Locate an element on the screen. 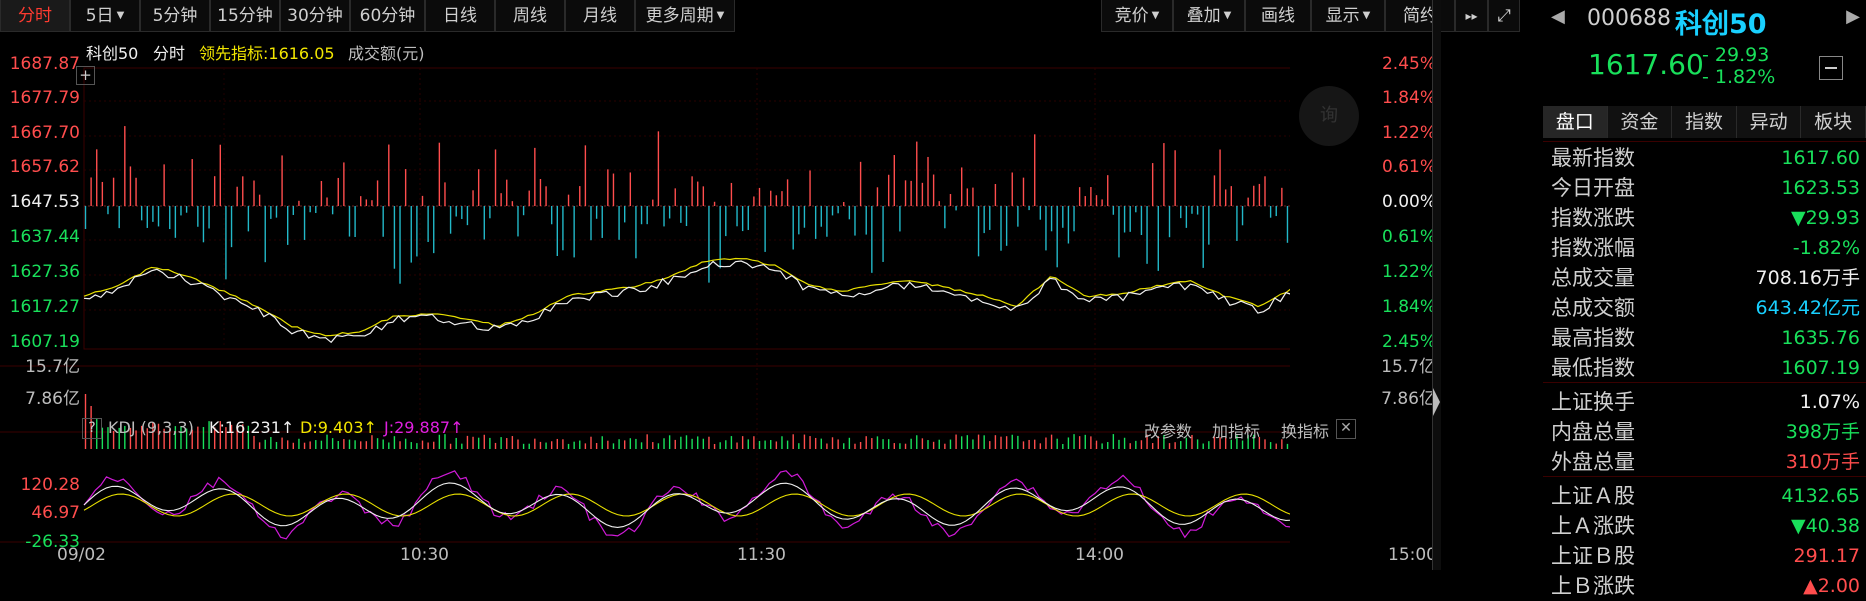 This screenshot has height=601, width=1866. volume-axis-right-label: 7.86亿 is located at coordinates (1408, 399).